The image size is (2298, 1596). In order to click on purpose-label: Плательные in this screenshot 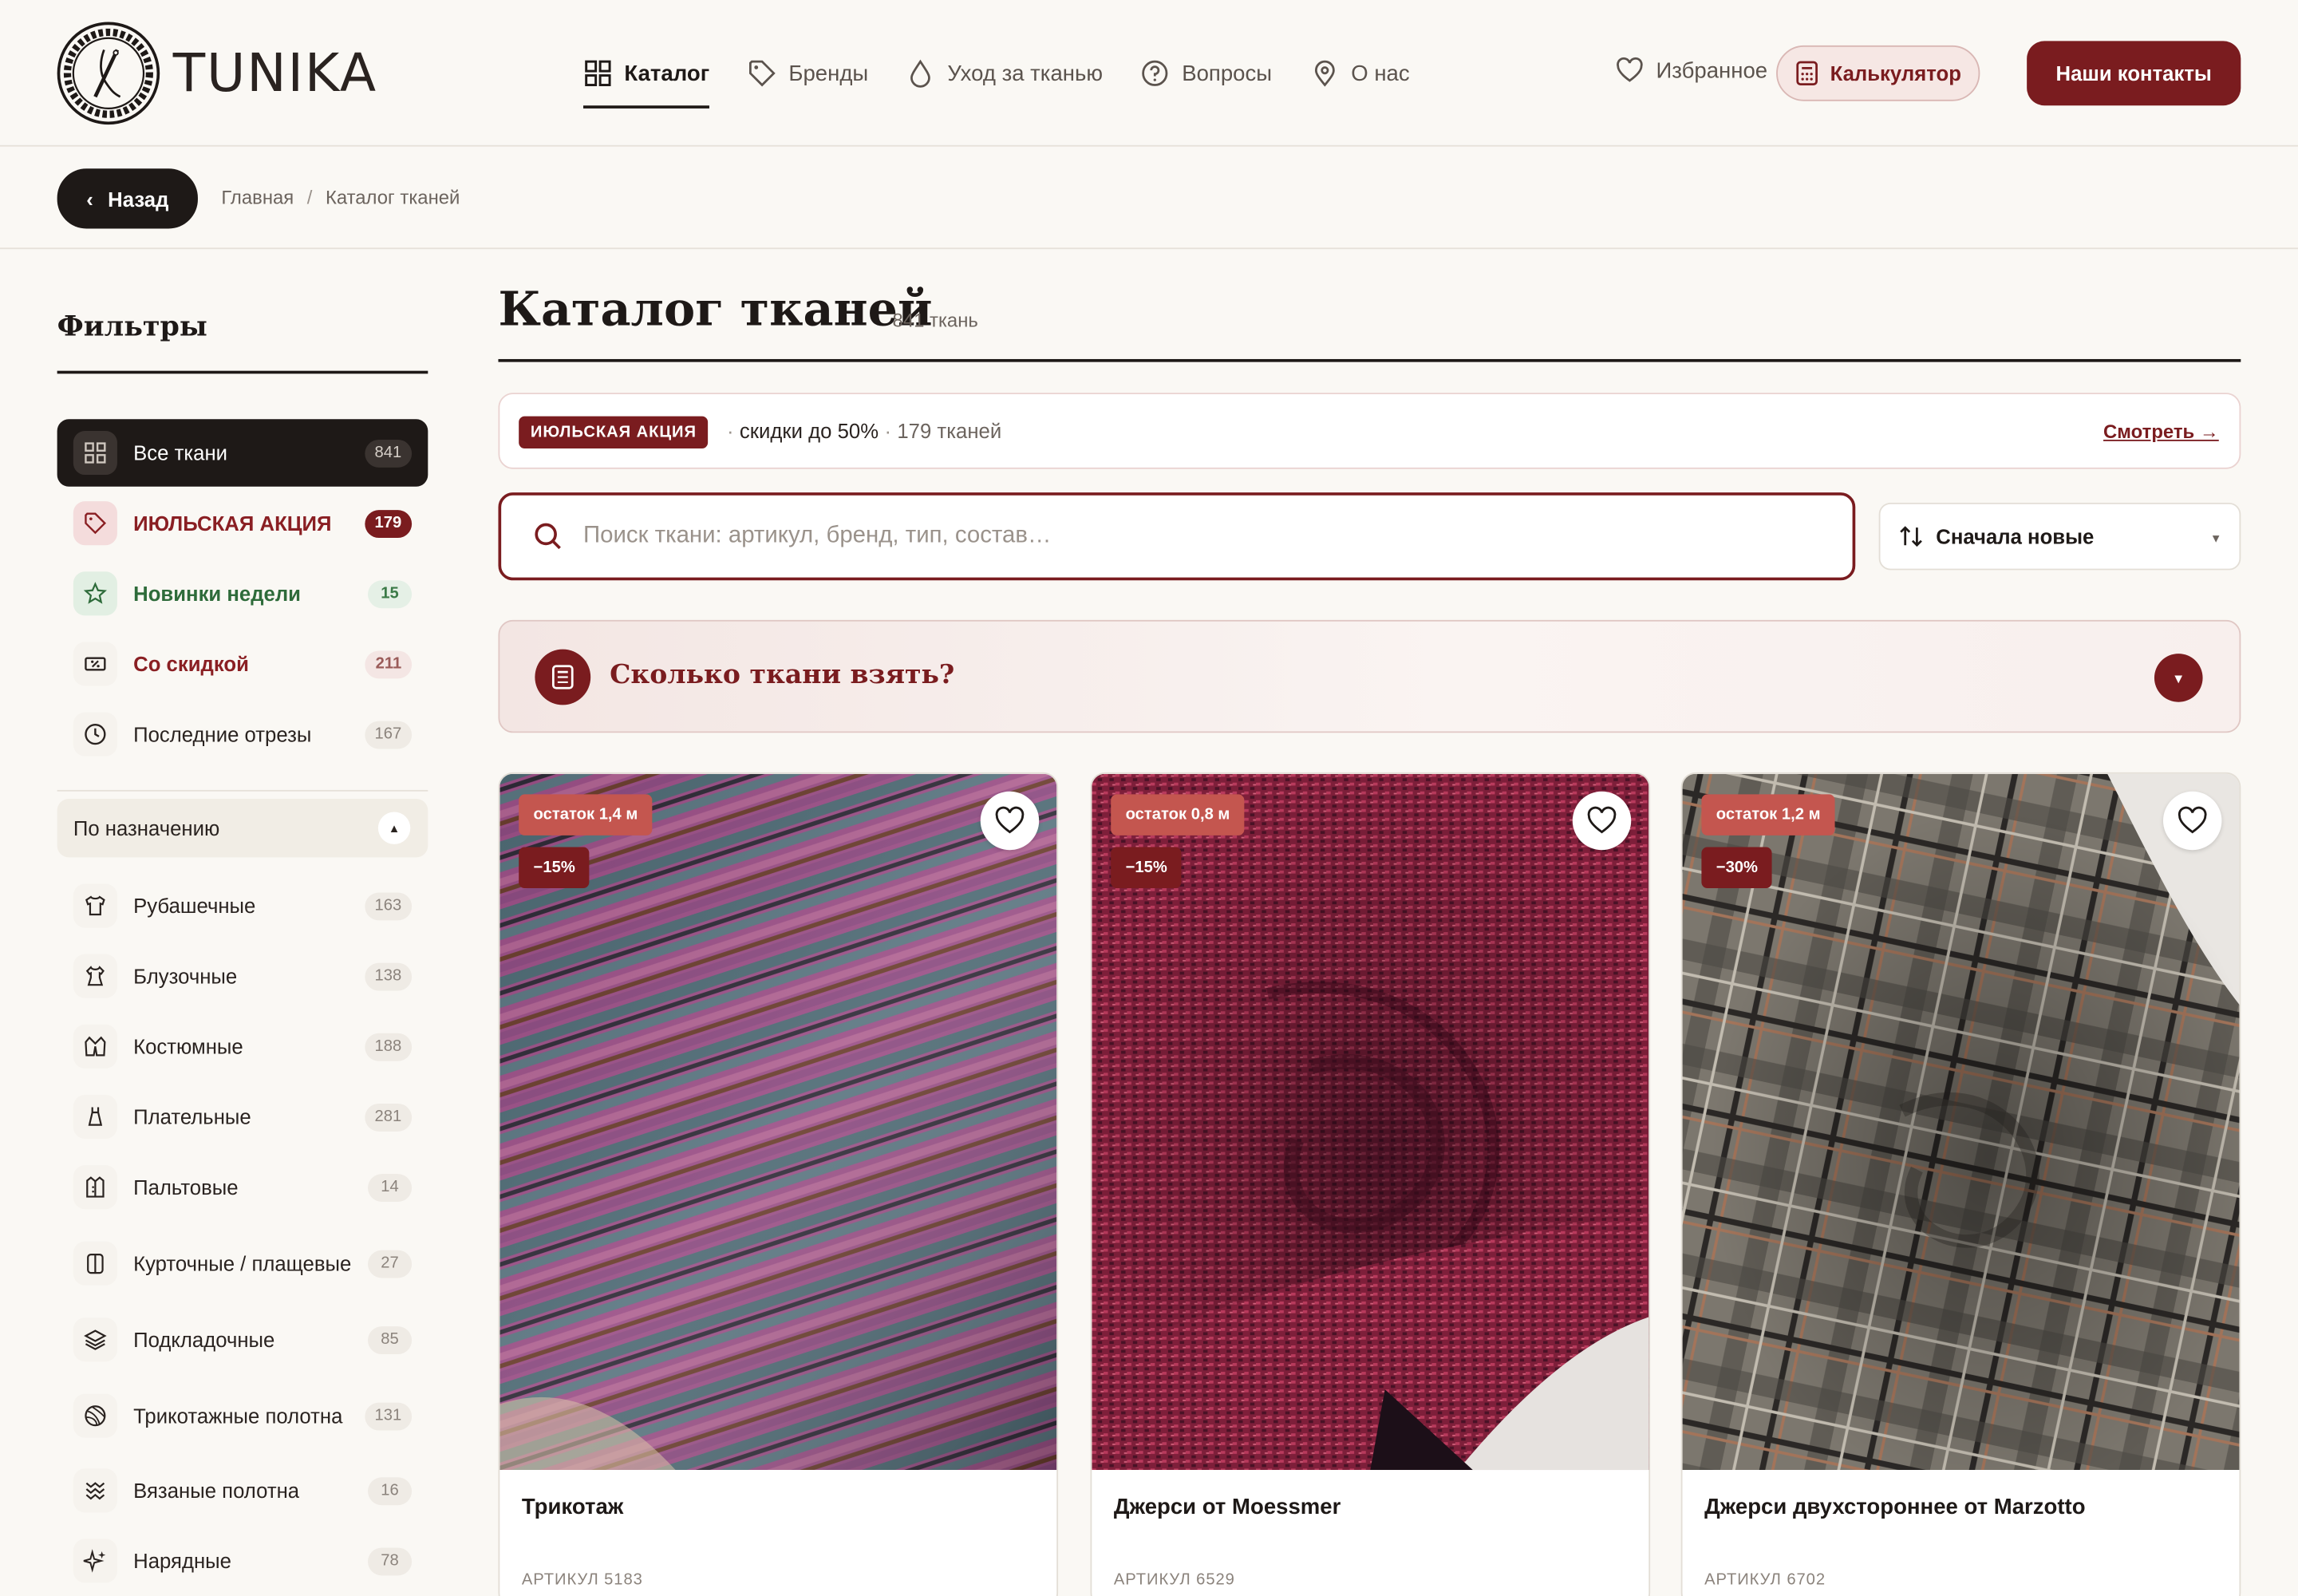, I will do `click(192, 1116)`.